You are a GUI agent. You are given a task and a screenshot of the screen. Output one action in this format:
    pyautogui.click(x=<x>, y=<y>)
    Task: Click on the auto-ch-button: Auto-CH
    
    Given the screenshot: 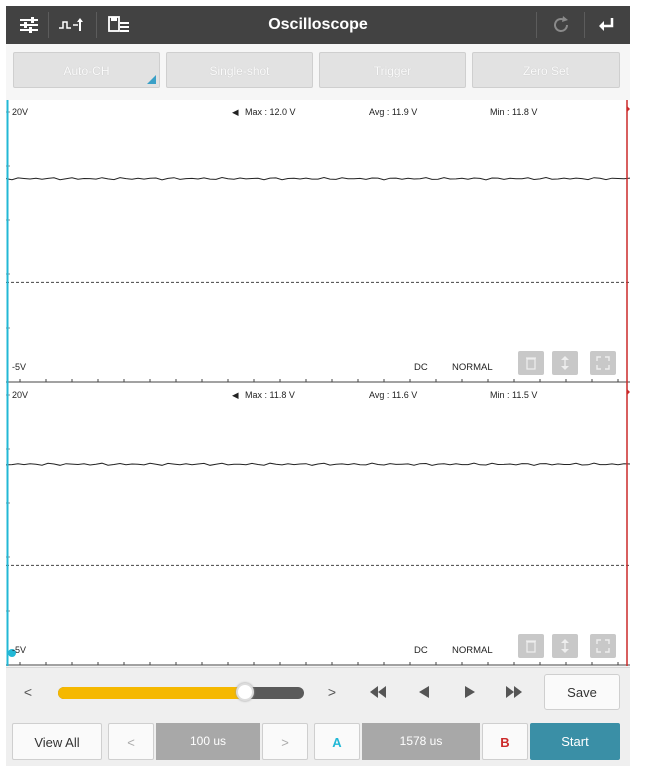 What is the action you would take?
    pyautogui.click(x=86, y=70)
    